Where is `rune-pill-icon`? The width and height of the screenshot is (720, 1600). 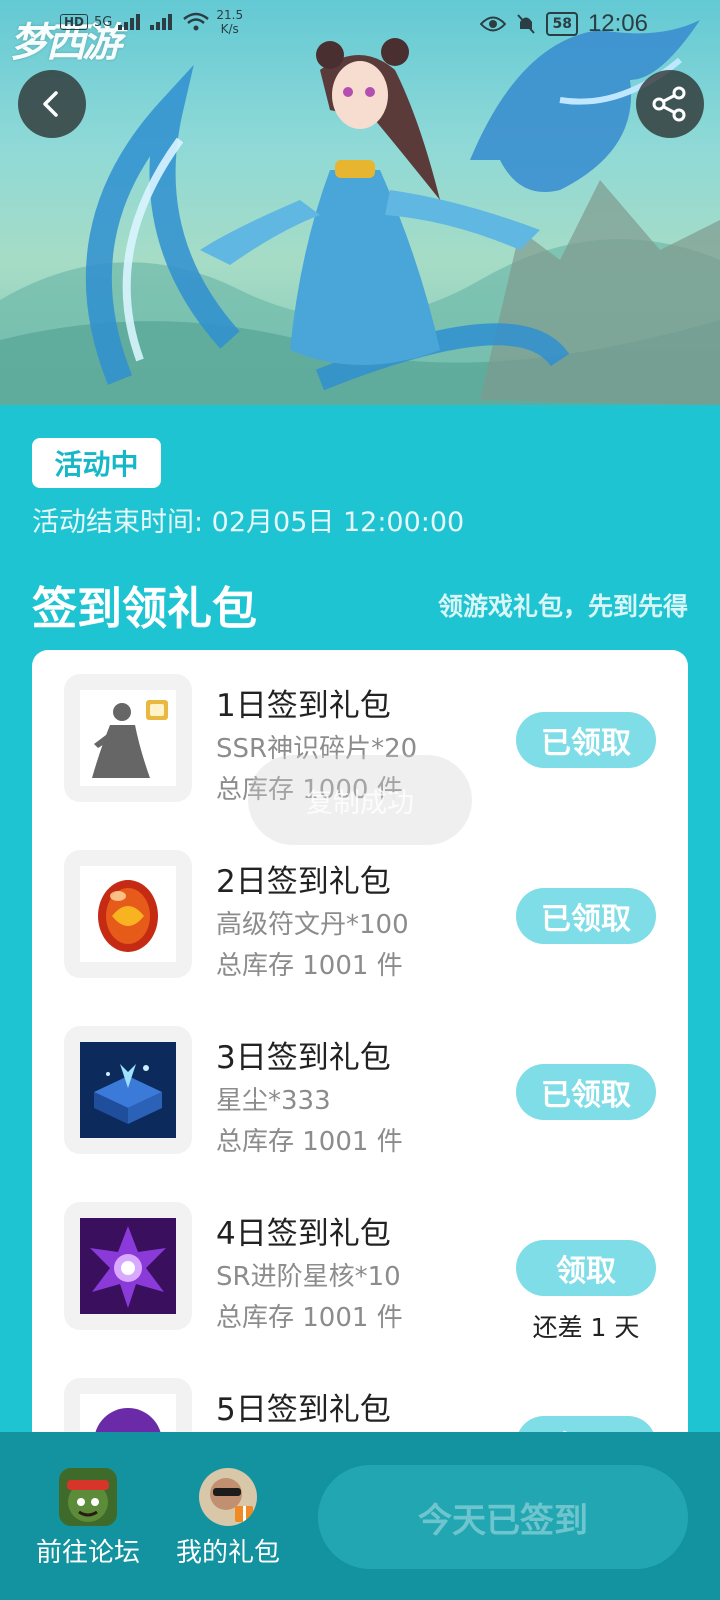
rune-pill-icon is located at coordinates (128, 914).